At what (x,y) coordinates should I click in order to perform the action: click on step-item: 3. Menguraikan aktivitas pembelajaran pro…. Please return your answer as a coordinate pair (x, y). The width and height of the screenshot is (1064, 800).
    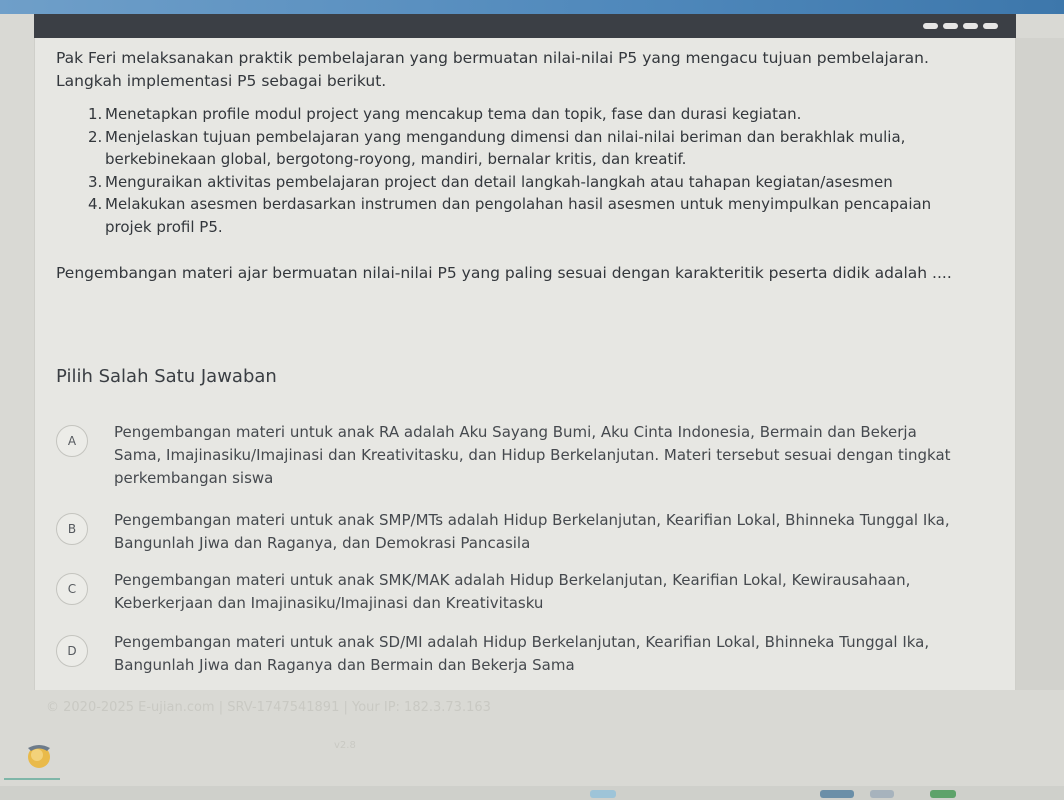
    Looking at the image, I should click on (528, 182).